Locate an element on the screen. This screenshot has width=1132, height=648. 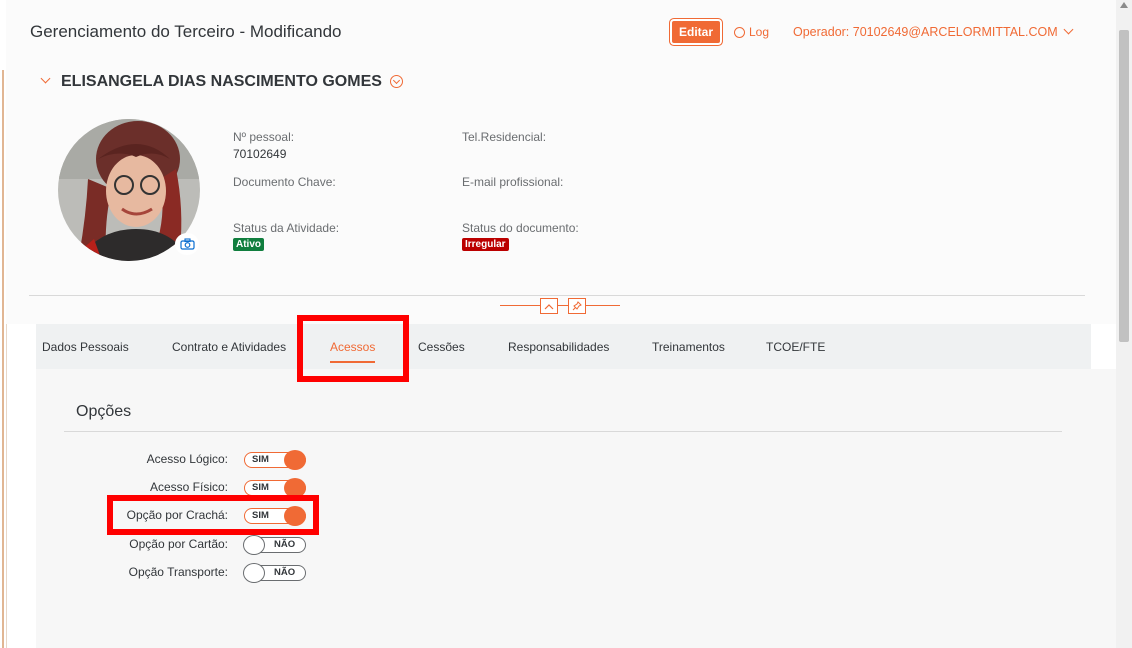
toggle-label: Opção Transporte: is located at coordinates (178, 572).